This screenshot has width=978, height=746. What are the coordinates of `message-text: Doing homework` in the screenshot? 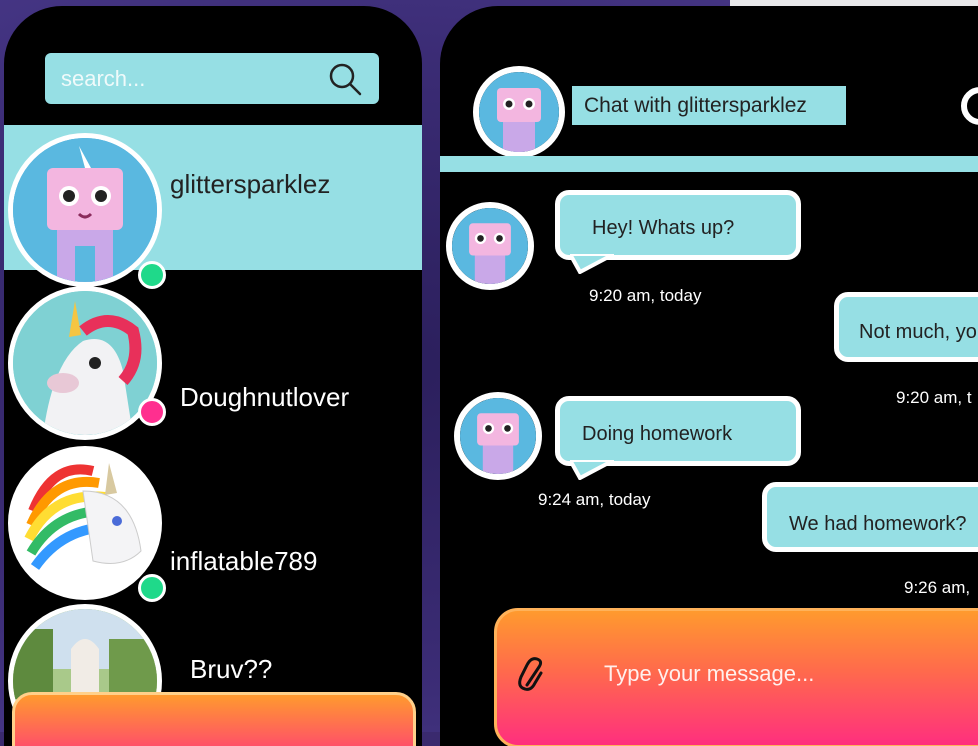 It's located at (657, 434).